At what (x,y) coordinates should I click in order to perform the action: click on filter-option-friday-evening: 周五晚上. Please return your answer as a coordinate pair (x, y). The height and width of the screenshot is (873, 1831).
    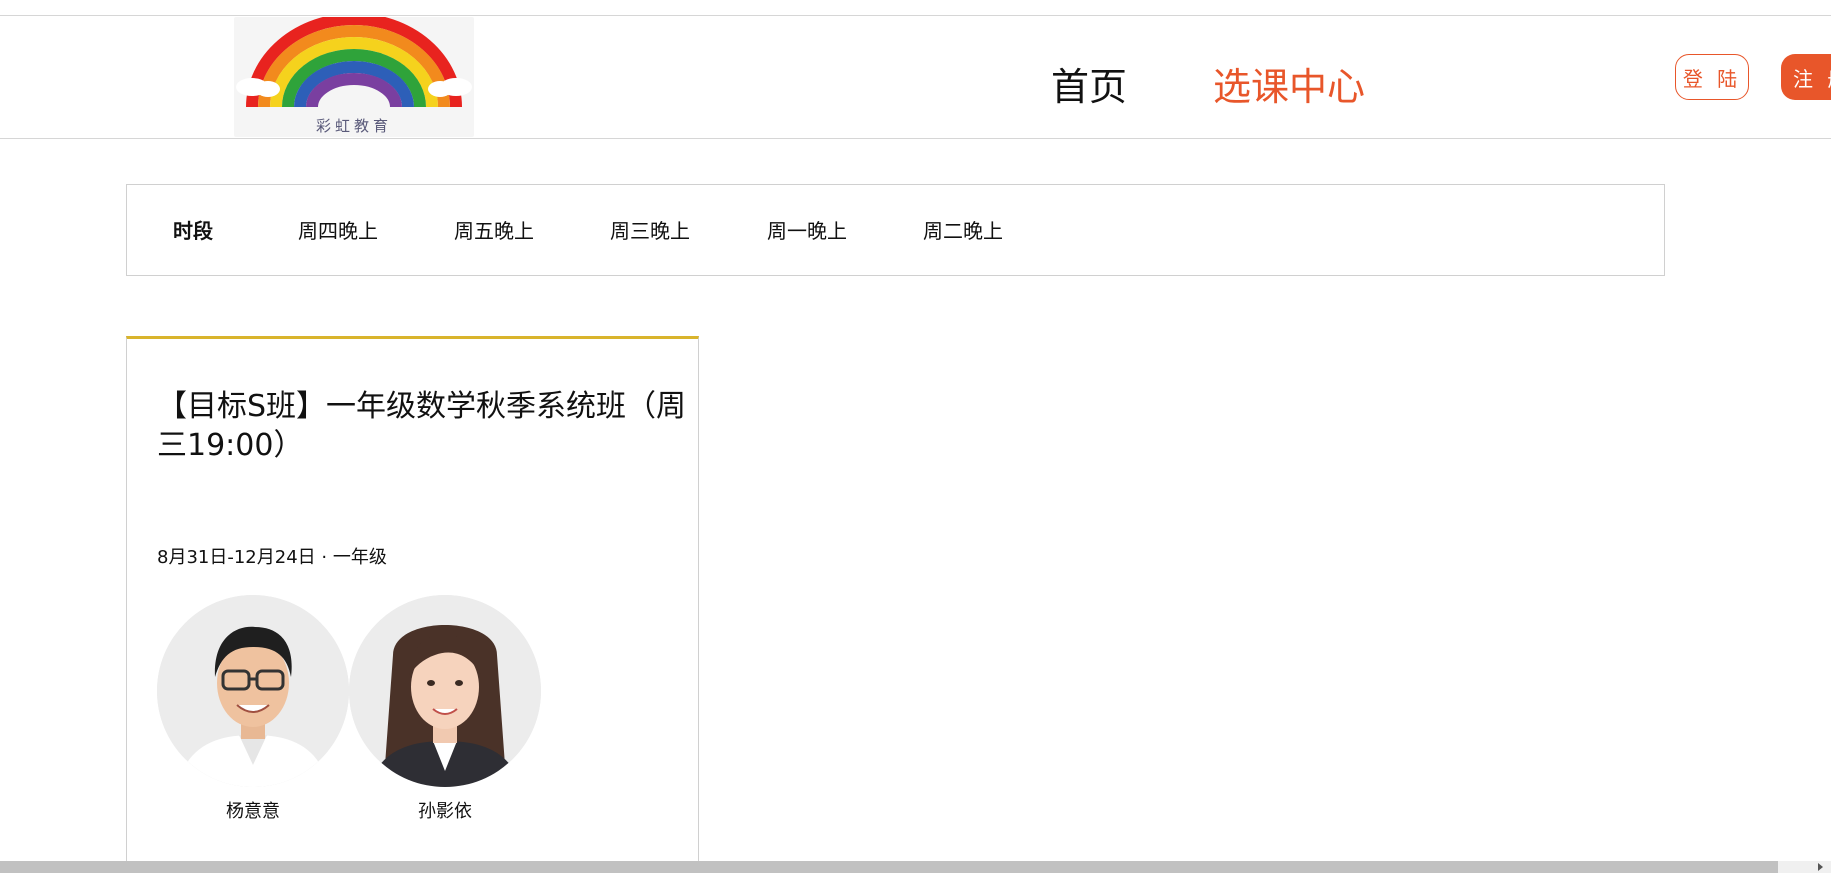
    Looking at the image, I should click on (494, 229).